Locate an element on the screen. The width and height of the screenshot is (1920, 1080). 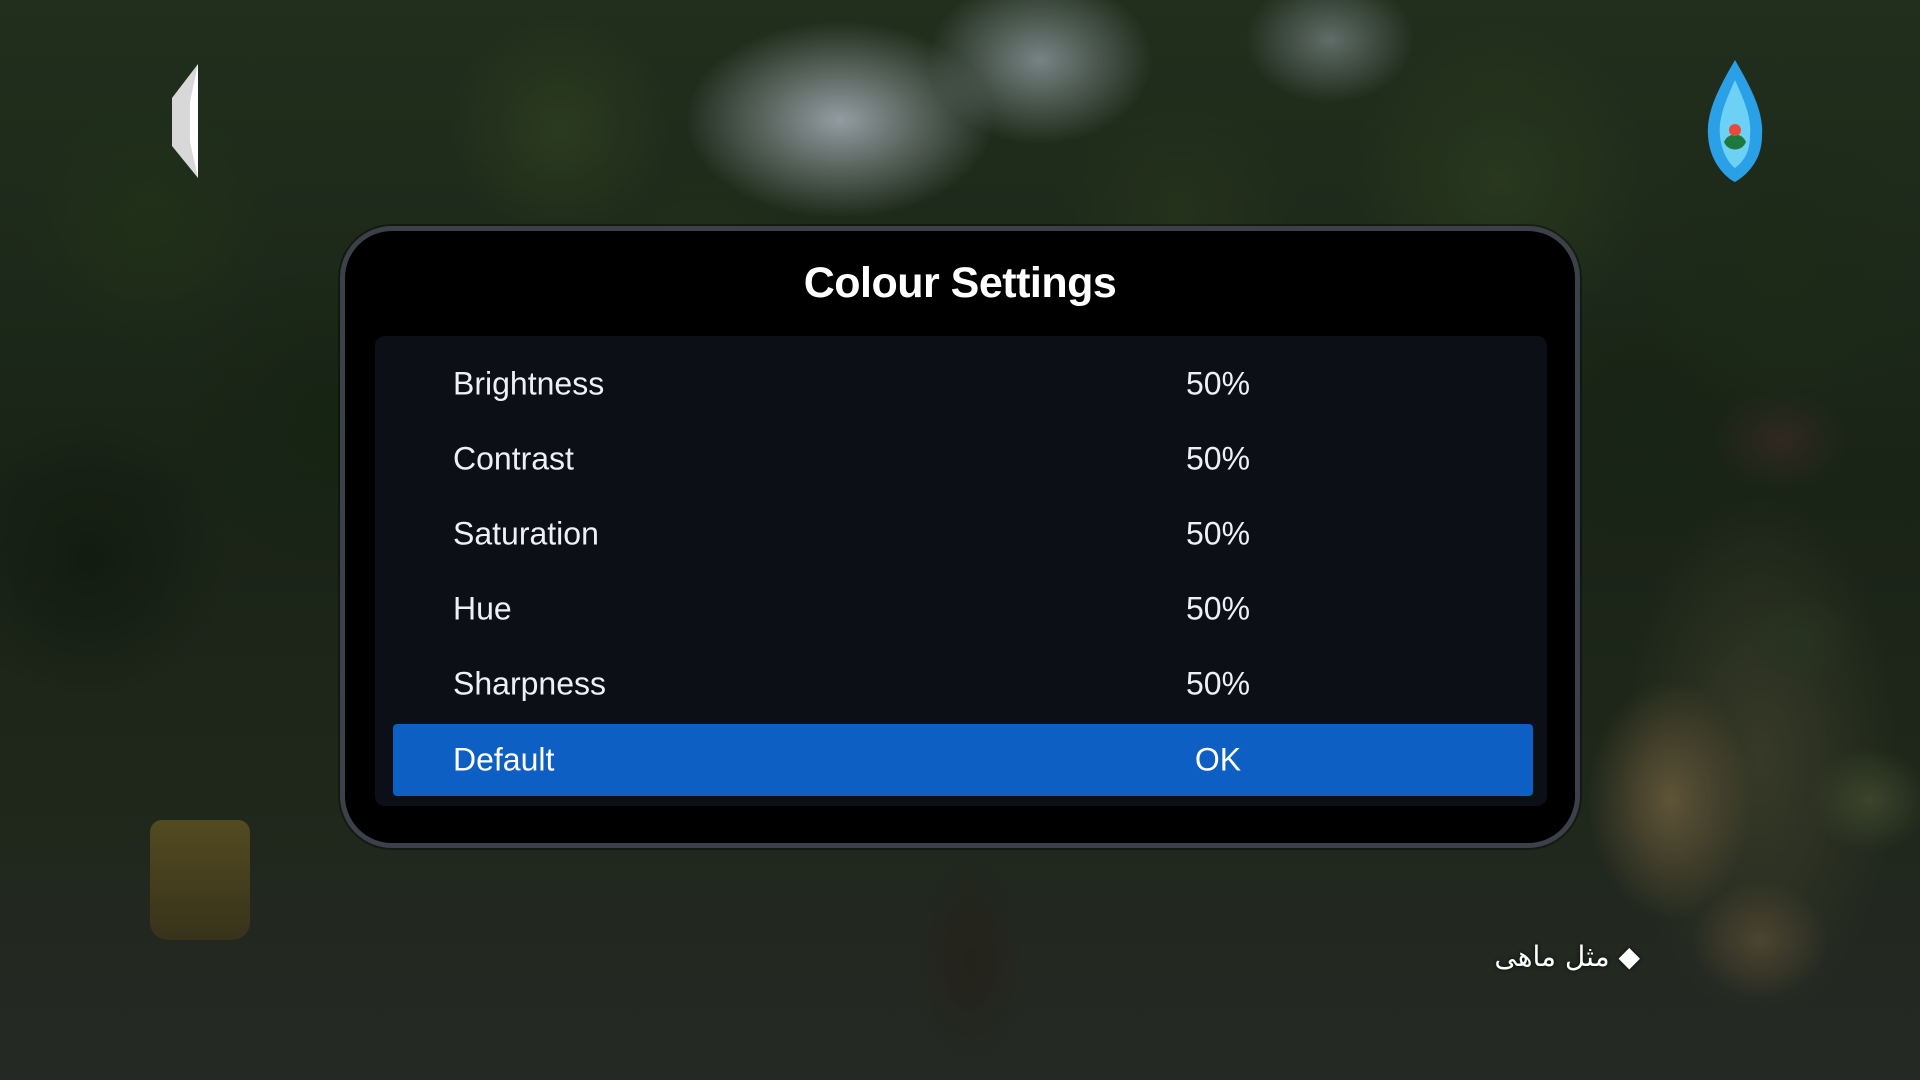
setting-row-saturation: Saturation 50% is located at coordinates (963, 534).